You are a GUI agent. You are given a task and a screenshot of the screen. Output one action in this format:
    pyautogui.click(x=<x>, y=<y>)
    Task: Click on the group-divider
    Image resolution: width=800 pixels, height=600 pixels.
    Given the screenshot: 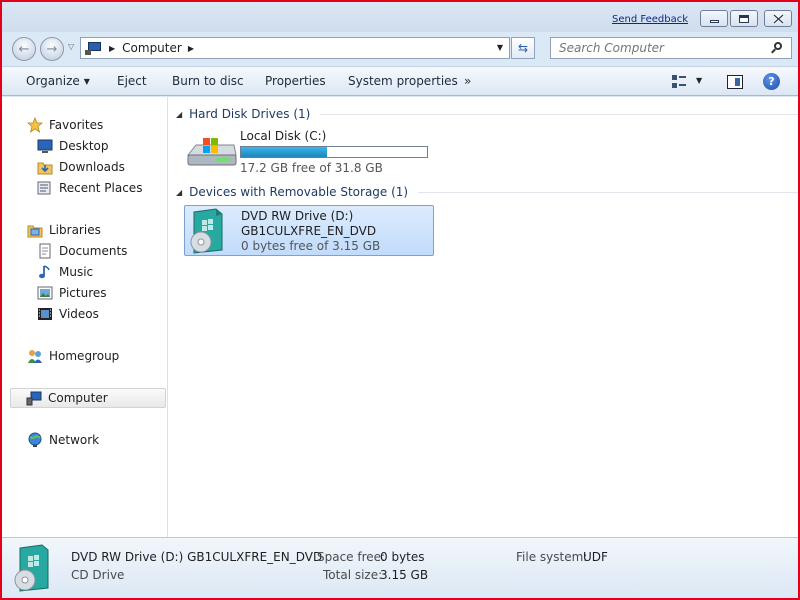 What is the action you would take?
    pyautogui.click(x=559, y=114)
    